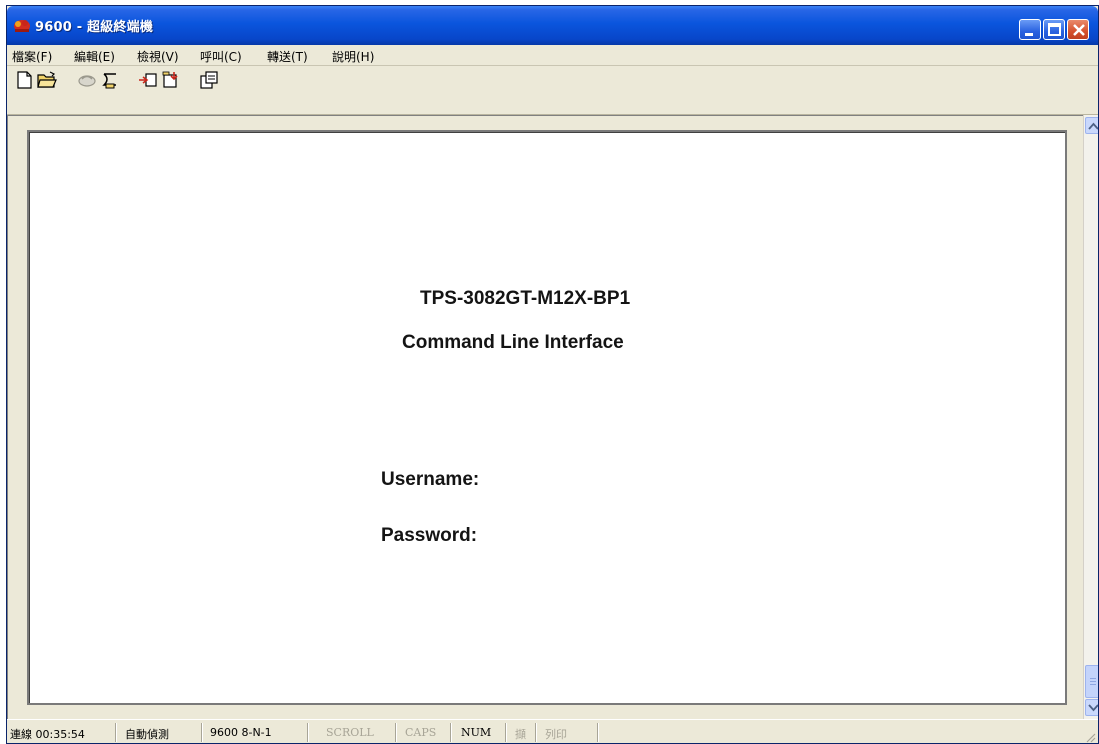 Image resolution: width=1099 pixels, height=744 pixels. I want to click on device-model: TPS-3082GT-M12X-BP1, so click(525, 298).